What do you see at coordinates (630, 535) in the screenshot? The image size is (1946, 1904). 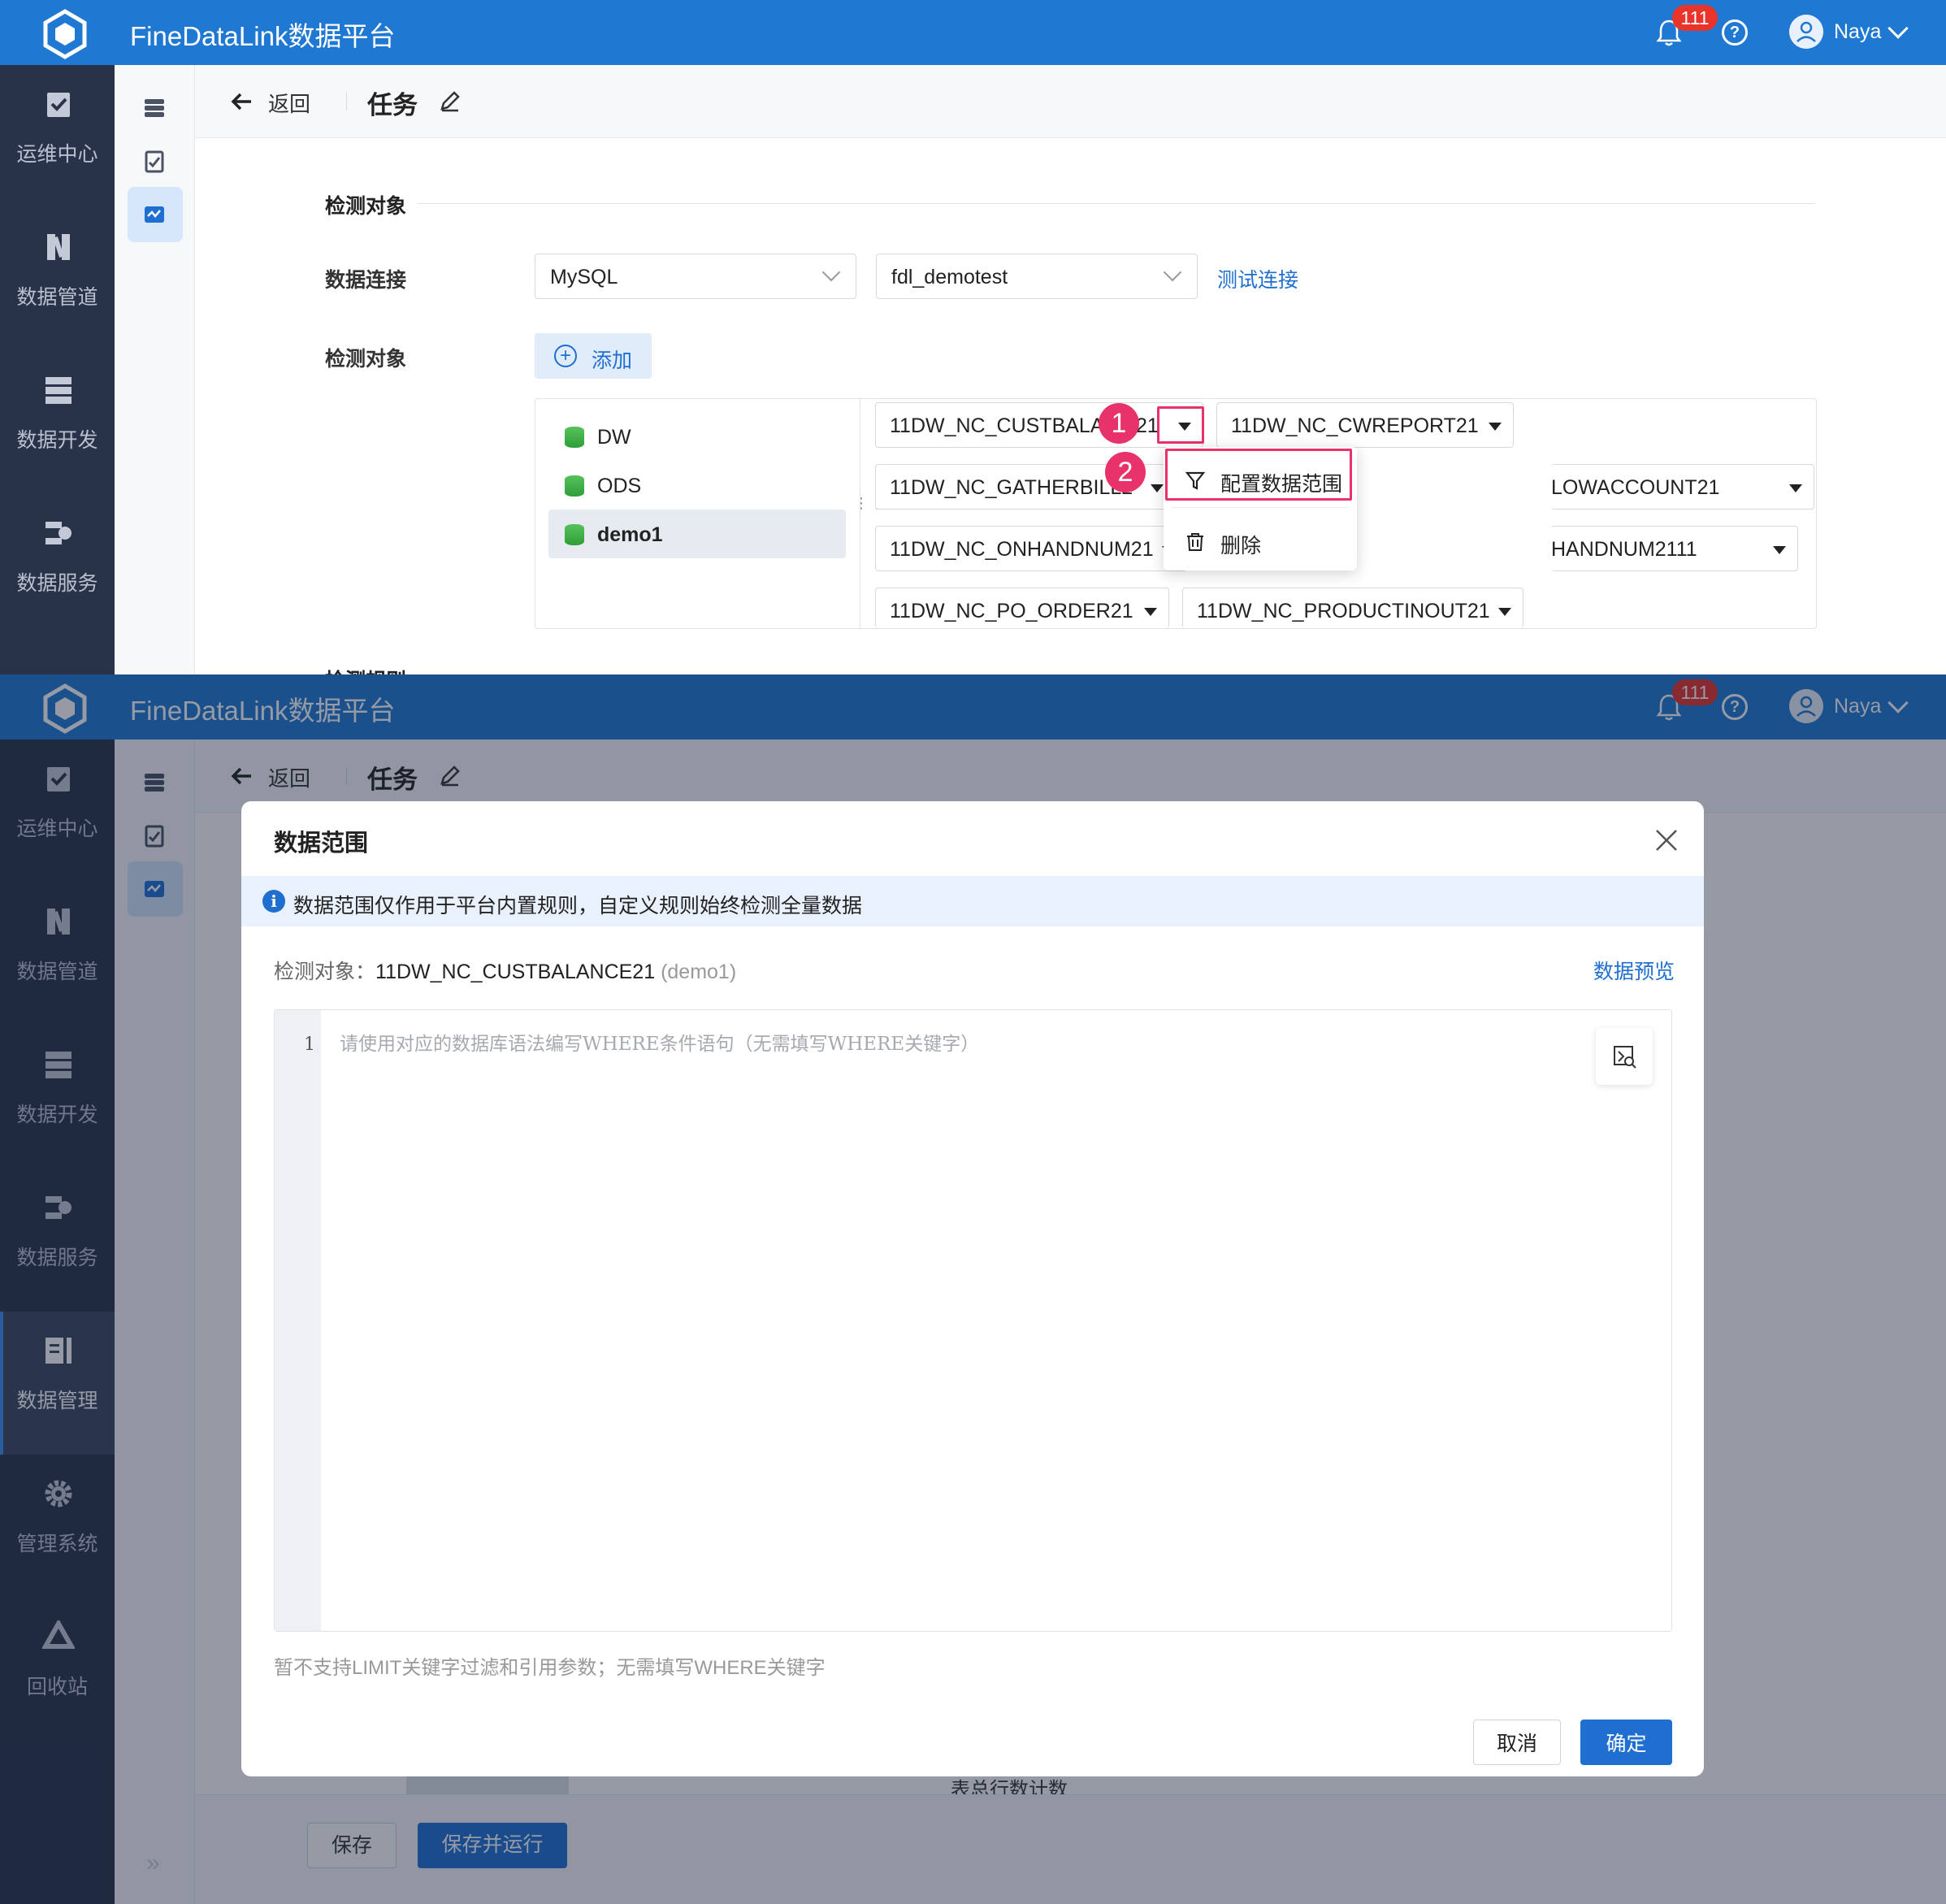 I see `tree-label: demo1` at bounding box center [630, 535].